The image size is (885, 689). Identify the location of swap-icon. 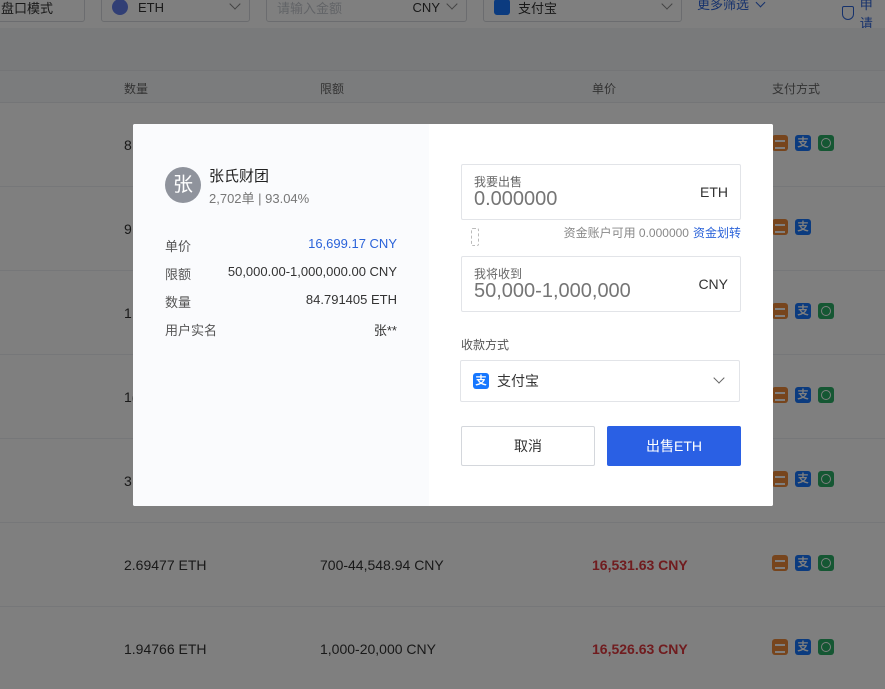
(475, 237).